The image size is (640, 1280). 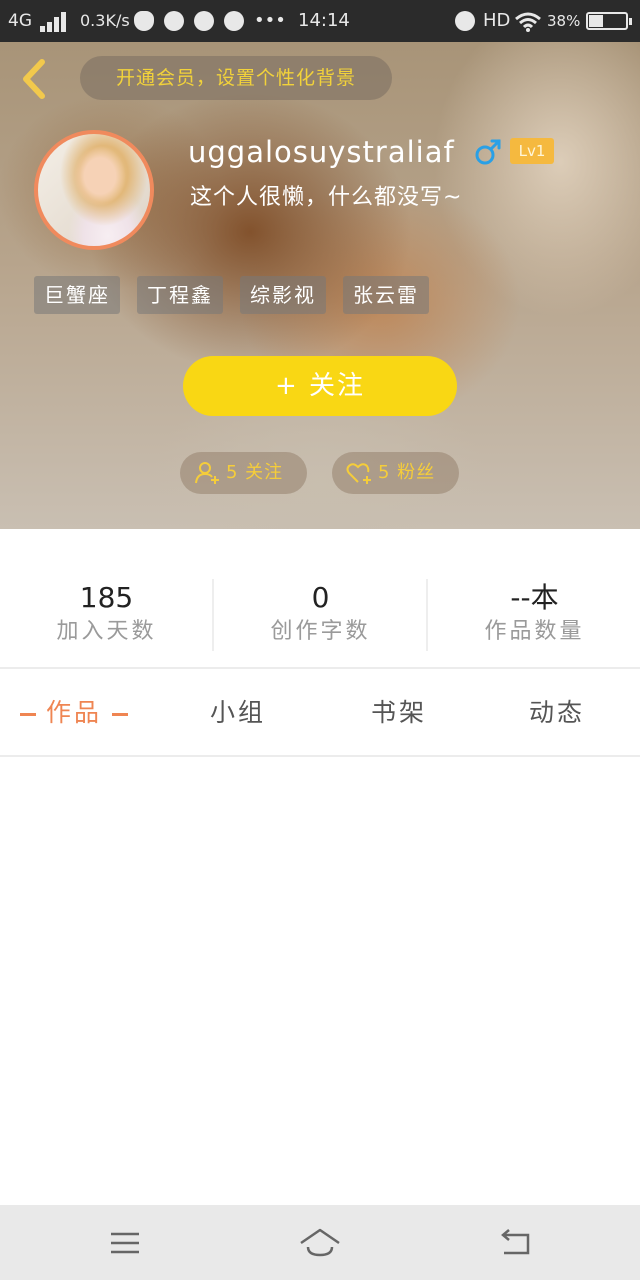 What do you see at coordinates (407, 472) in the screenshot?
I see `followers-count: 5 粉丝` at bounding box center [407, 472].